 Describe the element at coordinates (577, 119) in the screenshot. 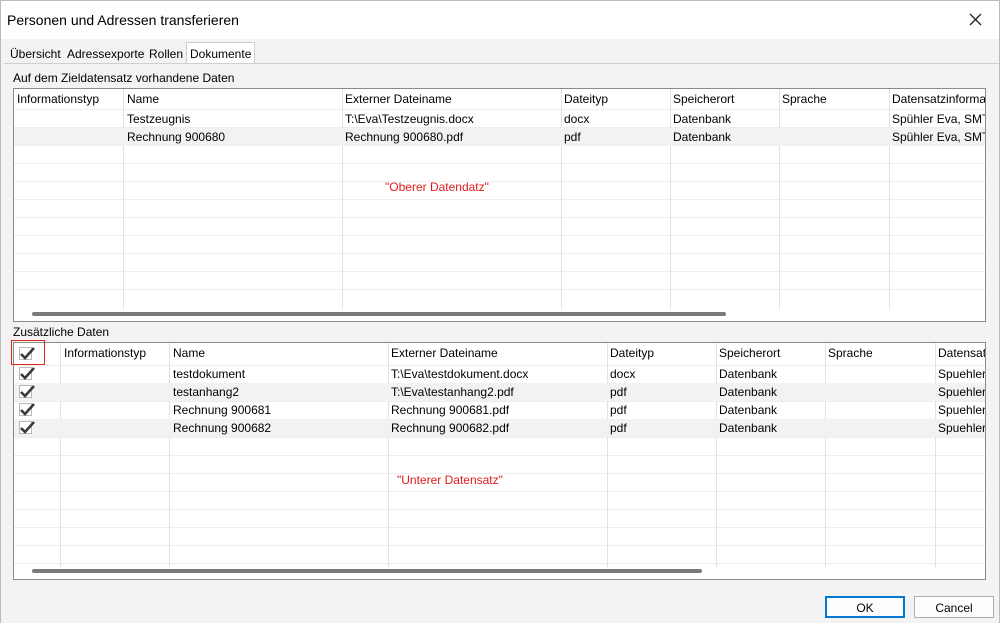

I see `upper-cell-dateityp: docx` at that location.